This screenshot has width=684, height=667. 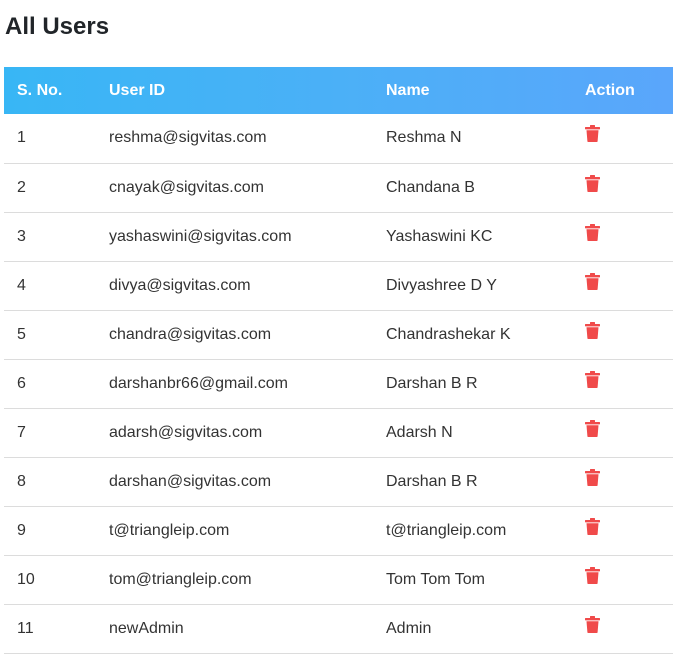 What do you see at coordinates (21, 530) in the screenshot?
I see `cell-sno: 9` at bounding box center [21, 530].